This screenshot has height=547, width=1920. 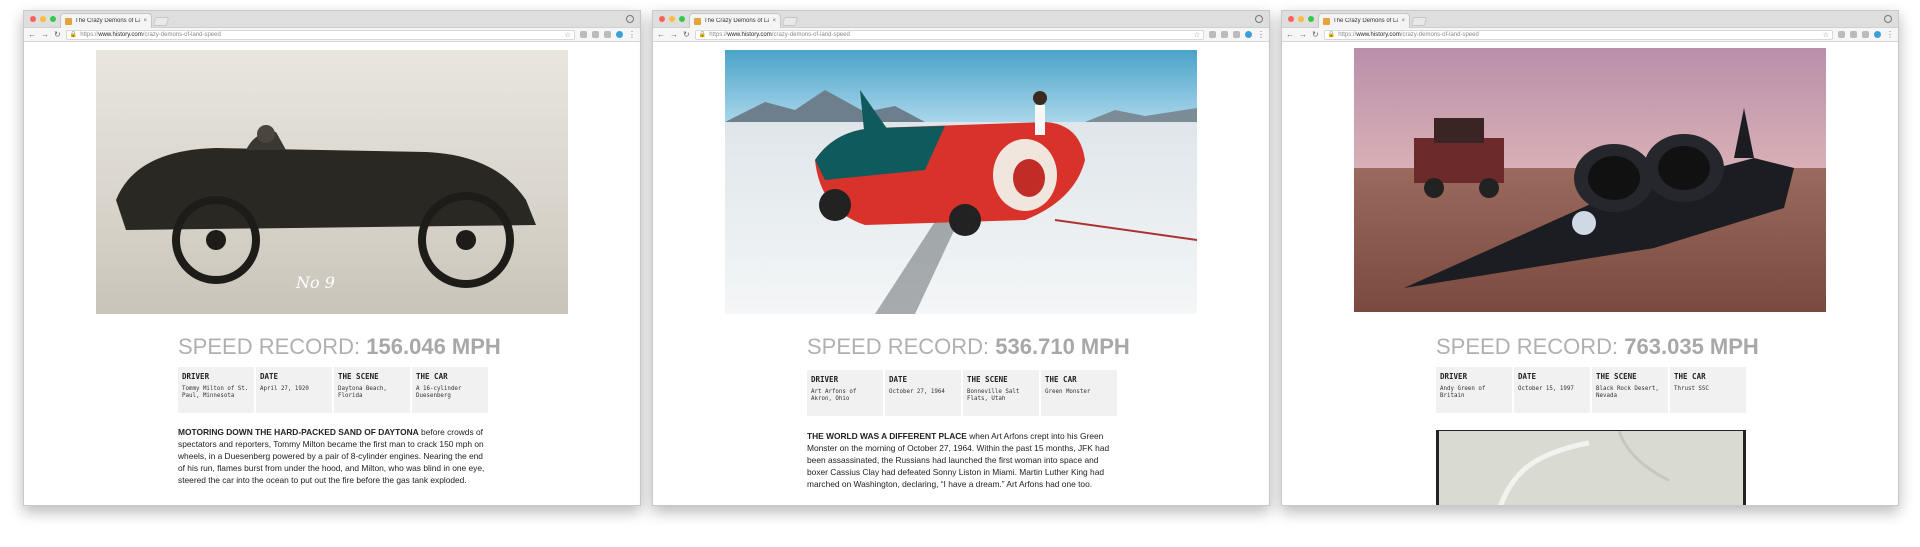 What do you see at coordinates (1079, 393) in the screenshot?
I see `fact-car: THE CAR Green Monster` at bounding box center [1079, 393].